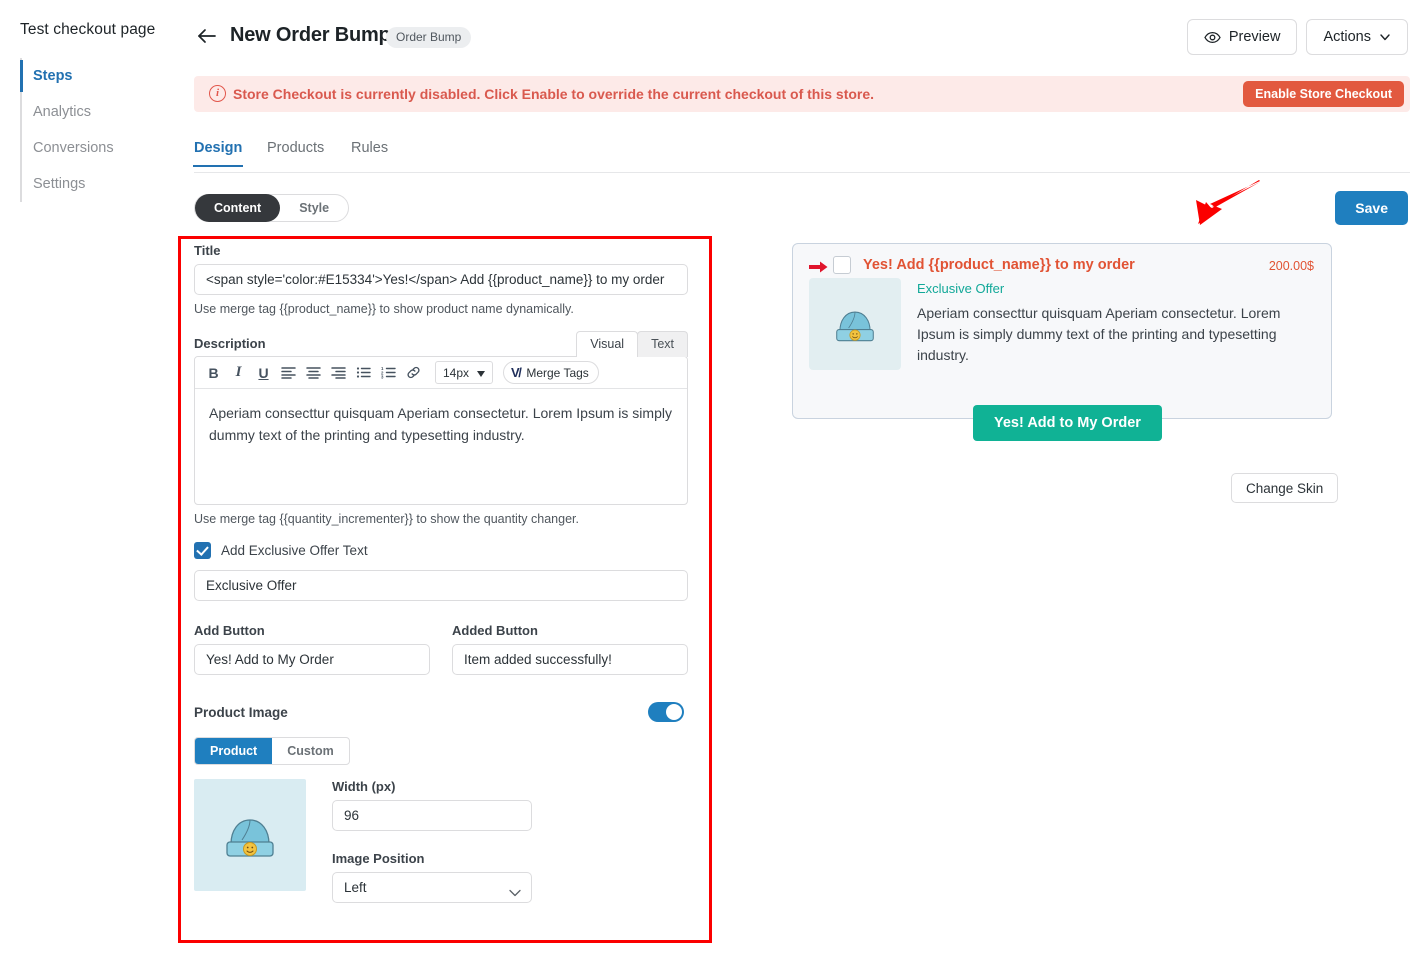 The image size is (1427, 967). I want to click on editor-mode-tabs: Visual Text, so click(632, 344).